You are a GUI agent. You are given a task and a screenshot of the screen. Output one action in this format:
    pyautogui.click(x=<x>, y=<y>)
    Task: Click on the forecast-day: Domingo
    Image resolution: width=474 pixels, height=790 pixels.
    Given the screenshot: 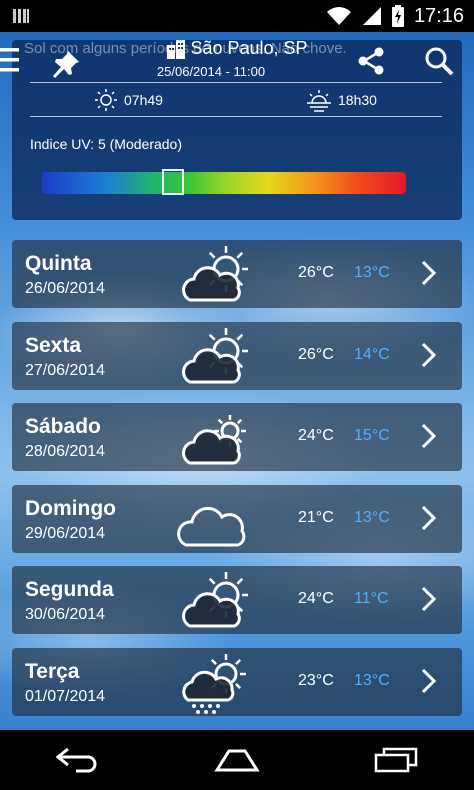 What is the action you would take?
    pyautogui.click(x=70, y=508)
    